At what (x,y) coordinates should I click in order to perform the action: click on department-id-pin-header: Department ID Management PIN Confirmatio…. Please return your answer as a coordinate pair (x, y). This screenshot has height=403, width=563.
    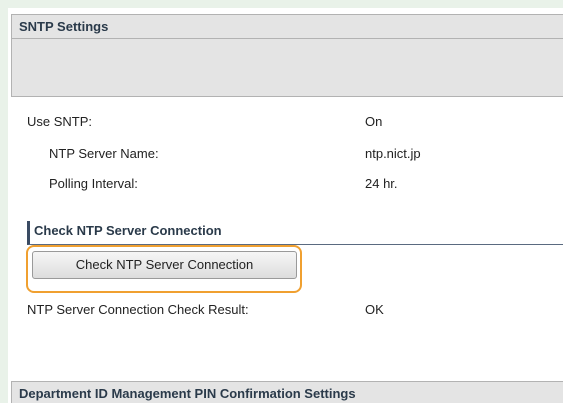
    Looking at the image, I should click on (287, 392).